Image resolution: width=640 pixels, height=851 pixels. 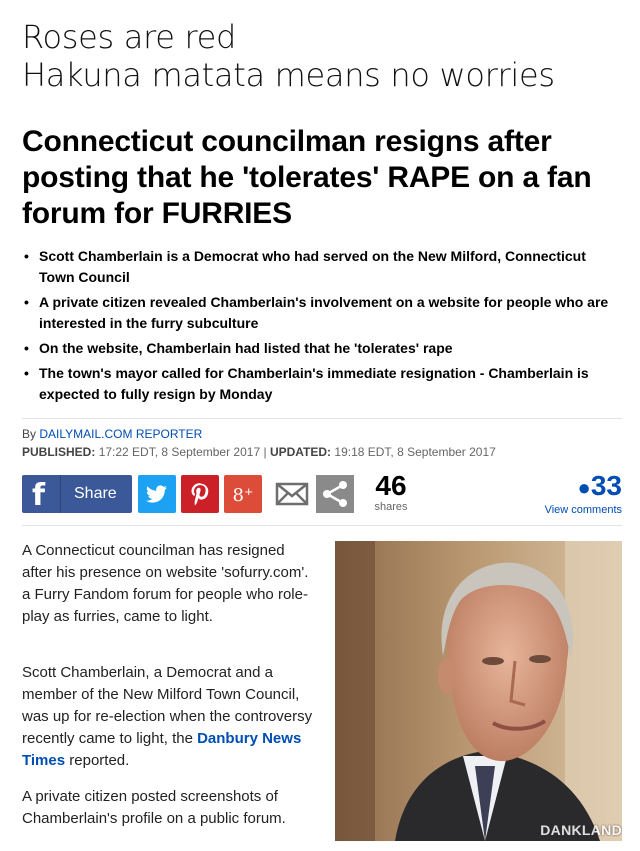 I want to click on published-value: 17:22 EDT, 8 September 2017, so click(x=179, y=452).